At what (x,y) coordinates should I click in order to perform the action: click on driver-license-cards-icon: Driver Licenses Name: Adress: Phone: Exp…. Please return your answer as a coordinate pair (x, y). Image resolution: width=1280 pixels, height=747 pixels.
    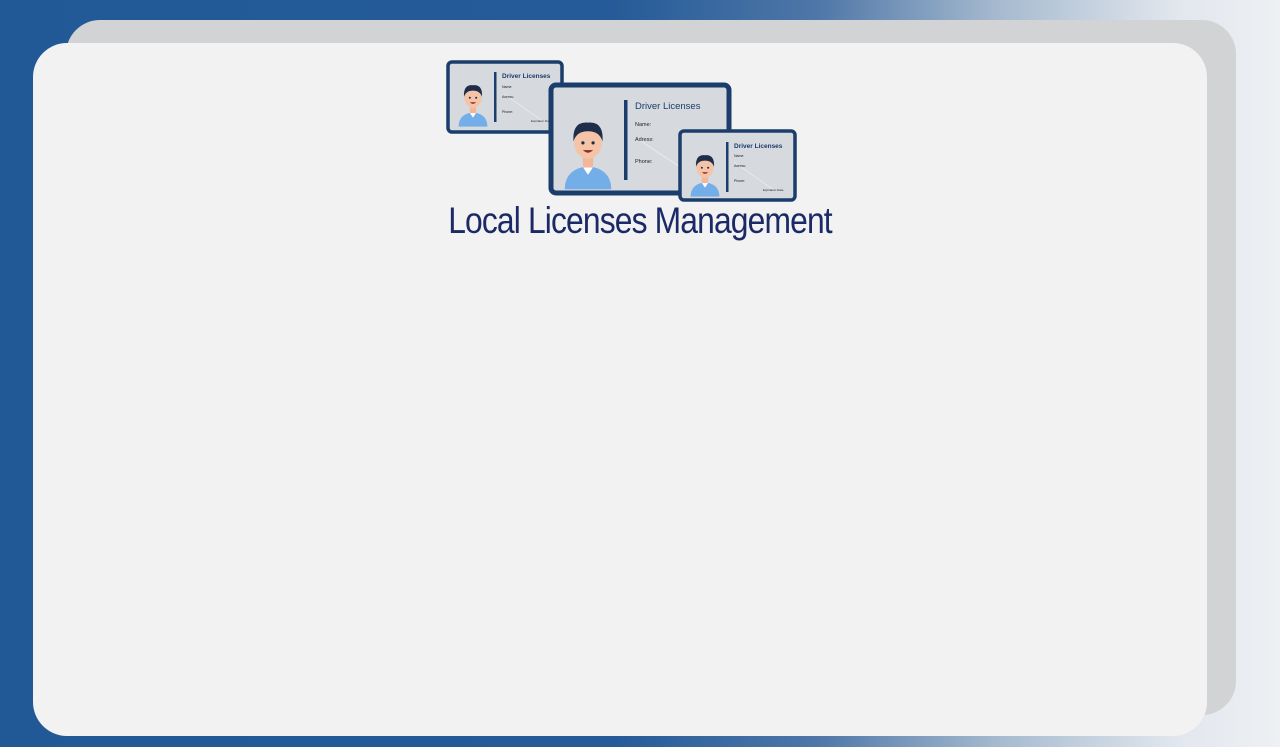
    Looking at the image, I should click on (622, 132).